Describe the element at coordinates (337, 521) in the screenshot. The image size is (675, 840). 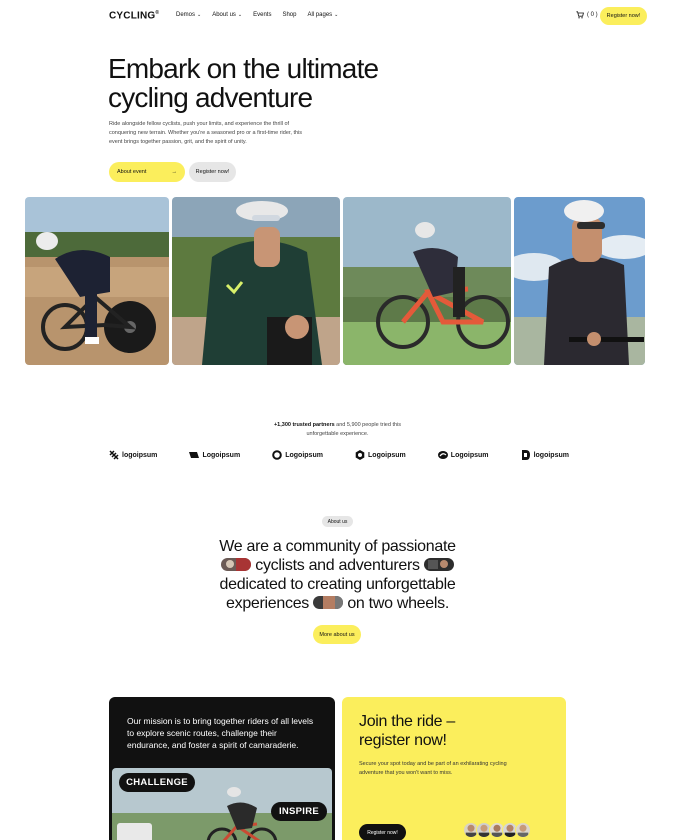
I see `about-us-badge: About us` at that location.